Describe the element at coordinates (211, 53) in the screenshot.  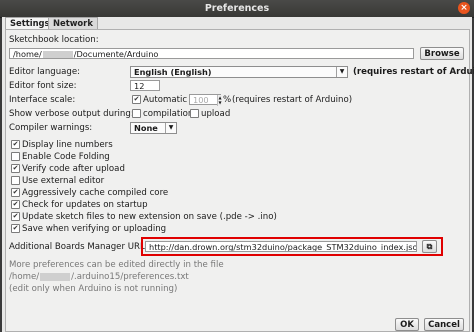
I see `sketchbook-path-field: /home/ /Documente/Arduino` at that location.